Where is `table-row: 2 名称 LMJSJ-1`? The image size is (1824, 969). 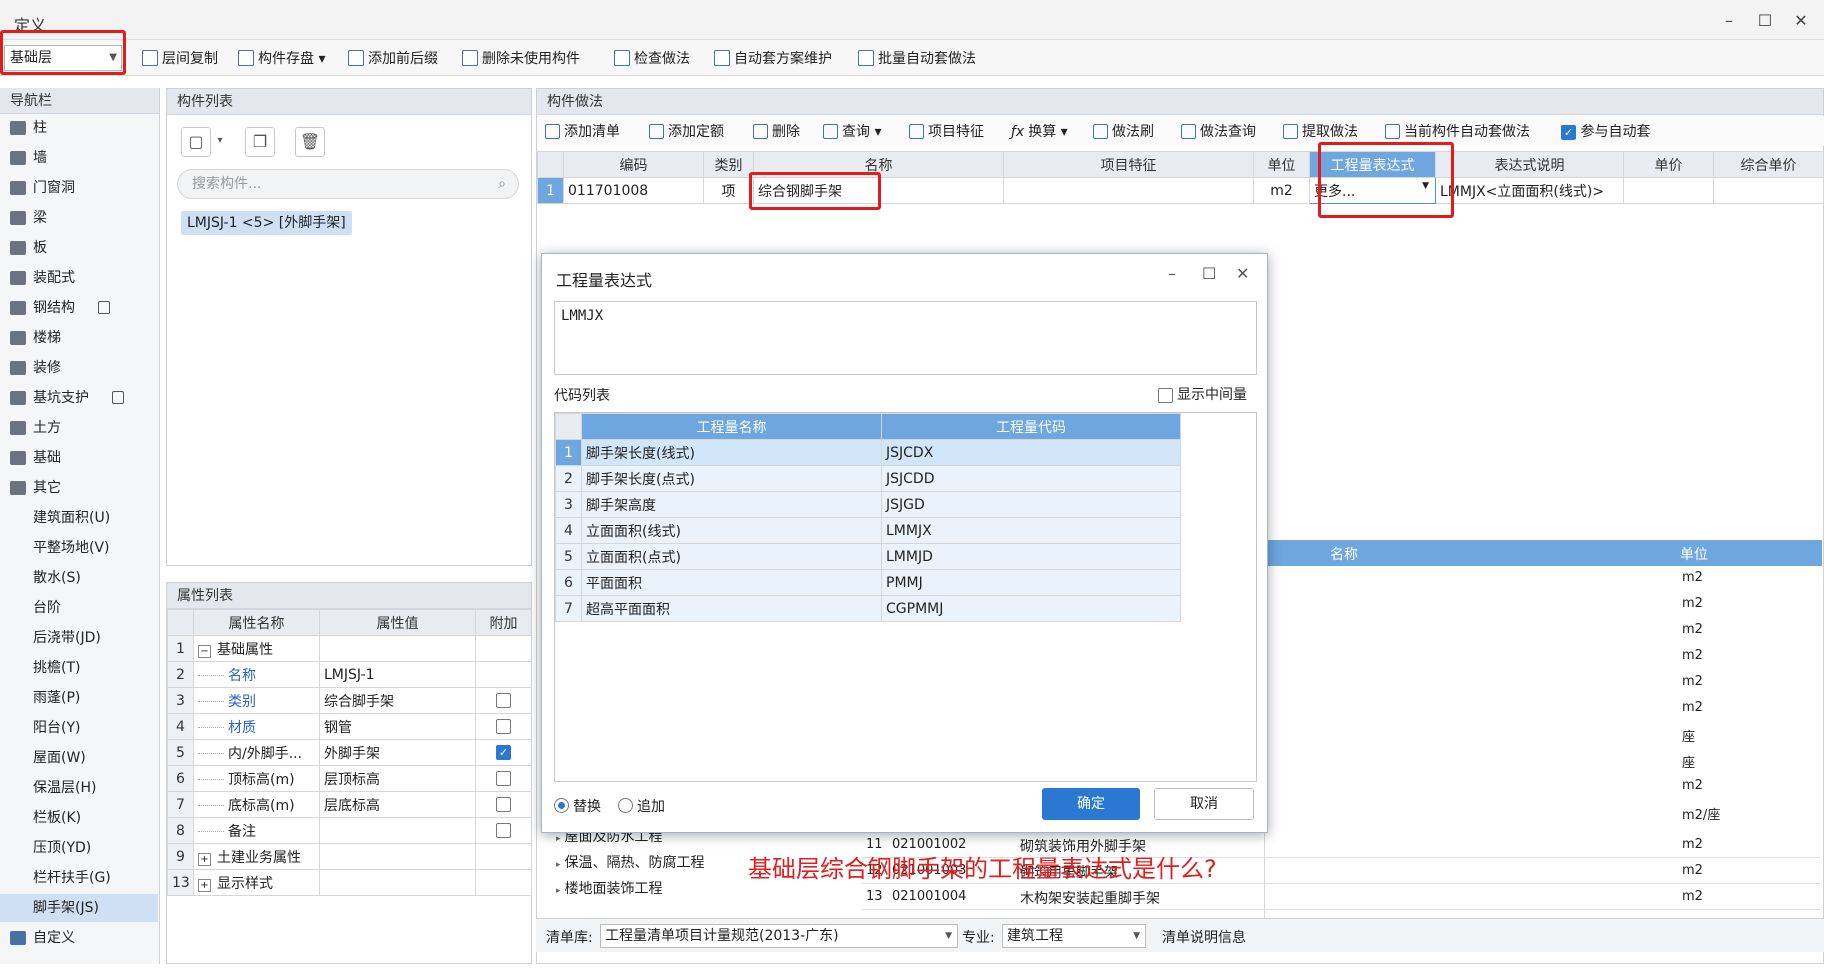 table-row: 2 名称 LMJSJ-1 is located at coordinates (349, 674).